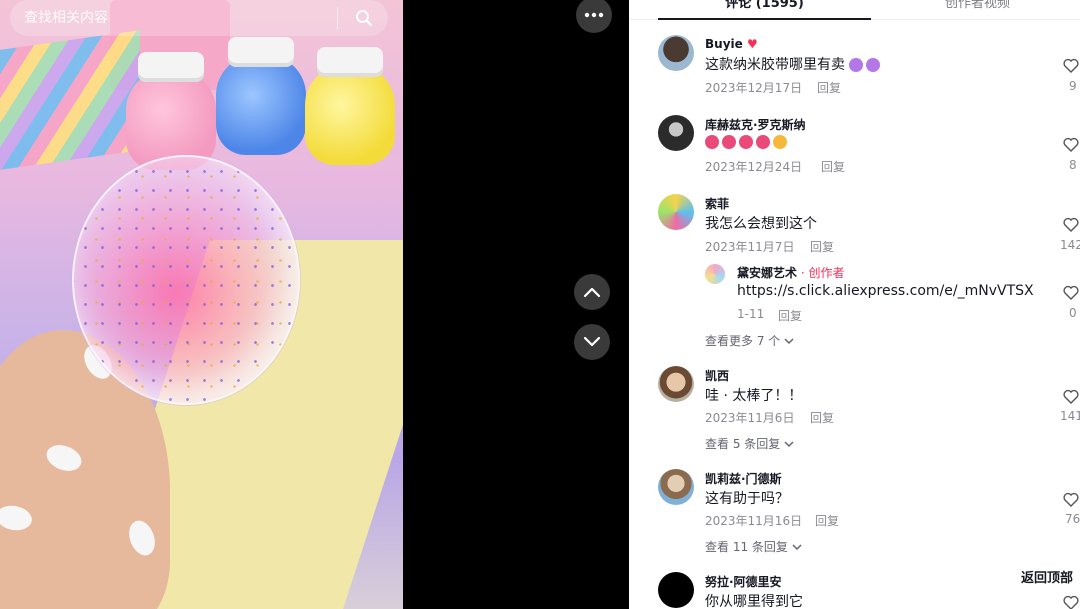  I want to click on like-count: 8, so click(1073, 165).